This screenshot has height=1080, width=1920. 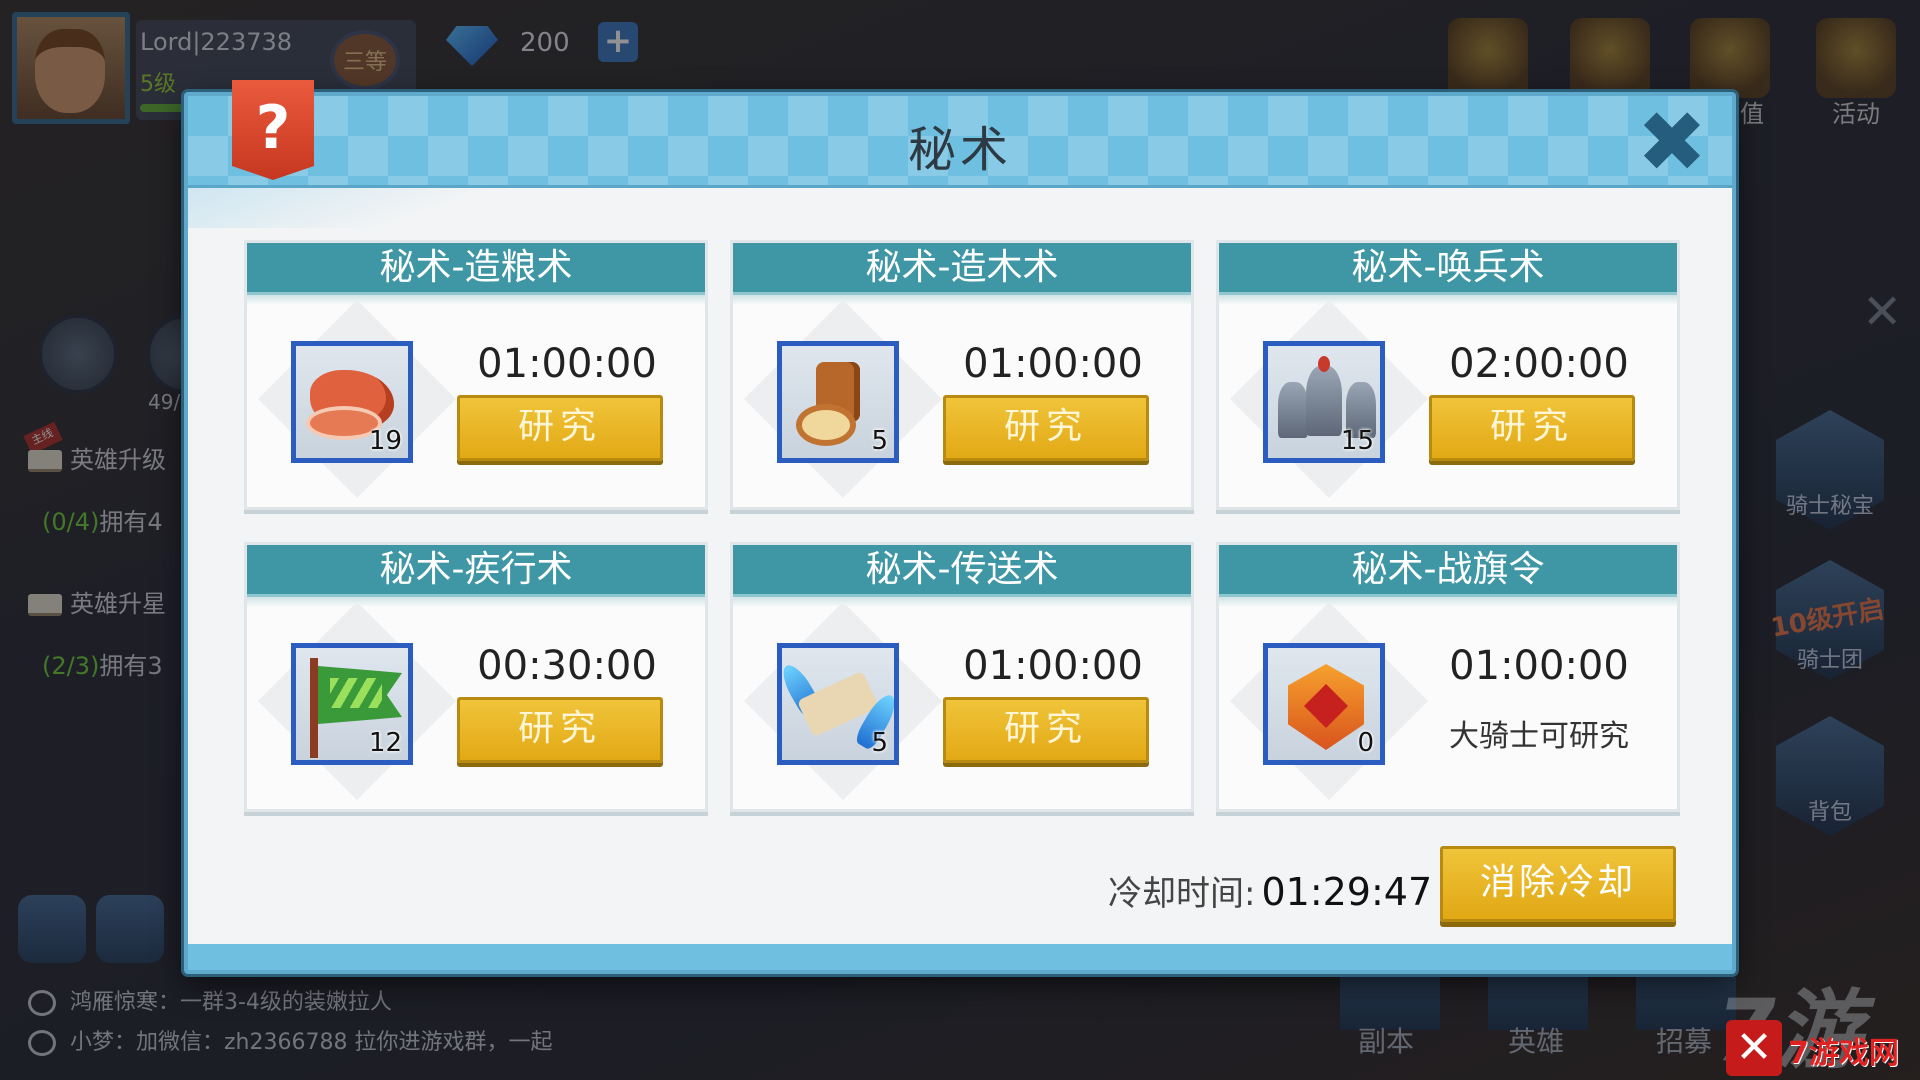 What do you see at coordinates (1324, 704) in the screenshot?
I see `war-banner-icon: 0` at bounding box center [1324, 704].